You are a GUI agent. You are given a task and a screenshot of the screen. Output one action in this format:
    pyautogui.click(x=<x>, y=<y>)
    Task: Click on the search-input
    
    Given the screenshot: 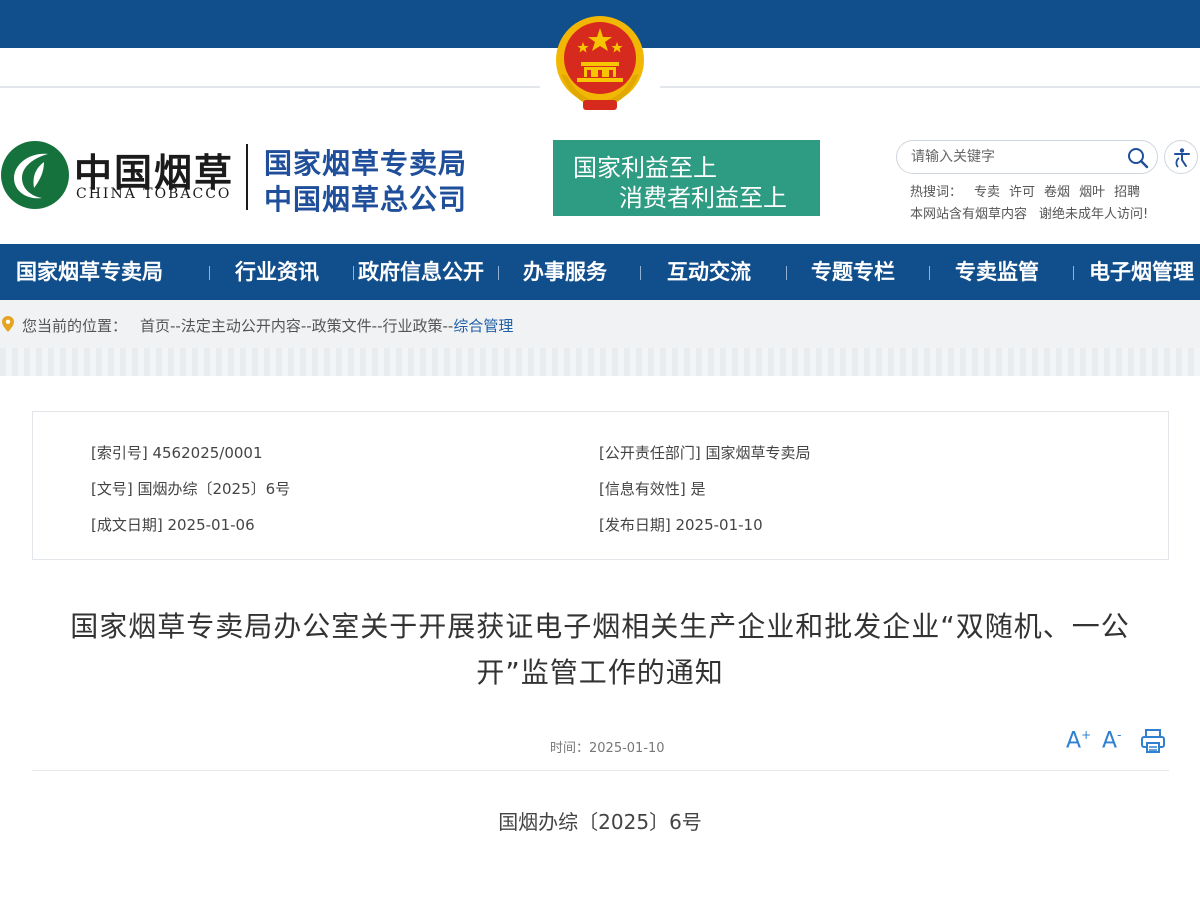 What is the action you would take?
    pyautogui.click(x=1011, y=157)
    